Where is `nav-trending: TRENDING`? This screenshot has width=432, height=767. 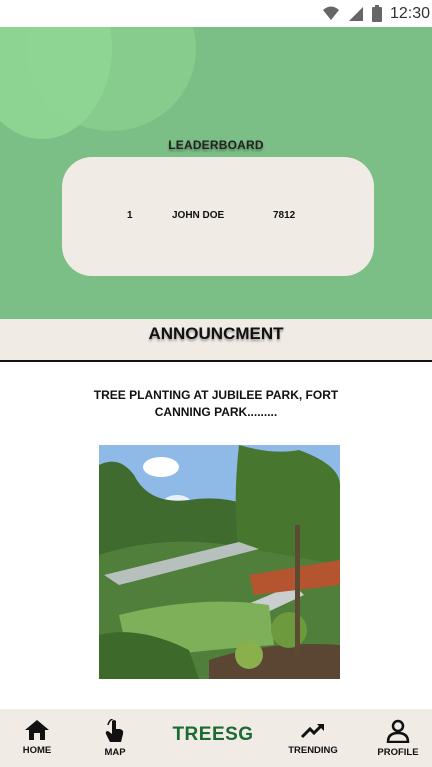
nav-trending: TRENDING is located at coordinates (313, 738).